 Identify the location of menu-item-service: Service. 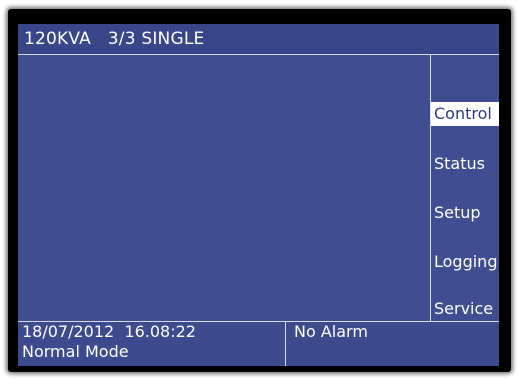
(465, 309).